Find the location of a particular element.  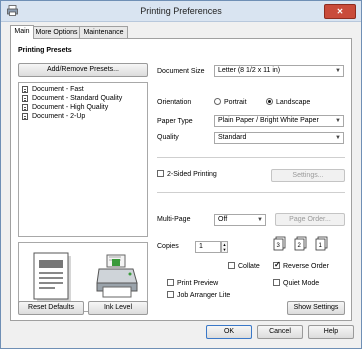

paper-type-label: Paper Type is located at coordinates (175, 121).